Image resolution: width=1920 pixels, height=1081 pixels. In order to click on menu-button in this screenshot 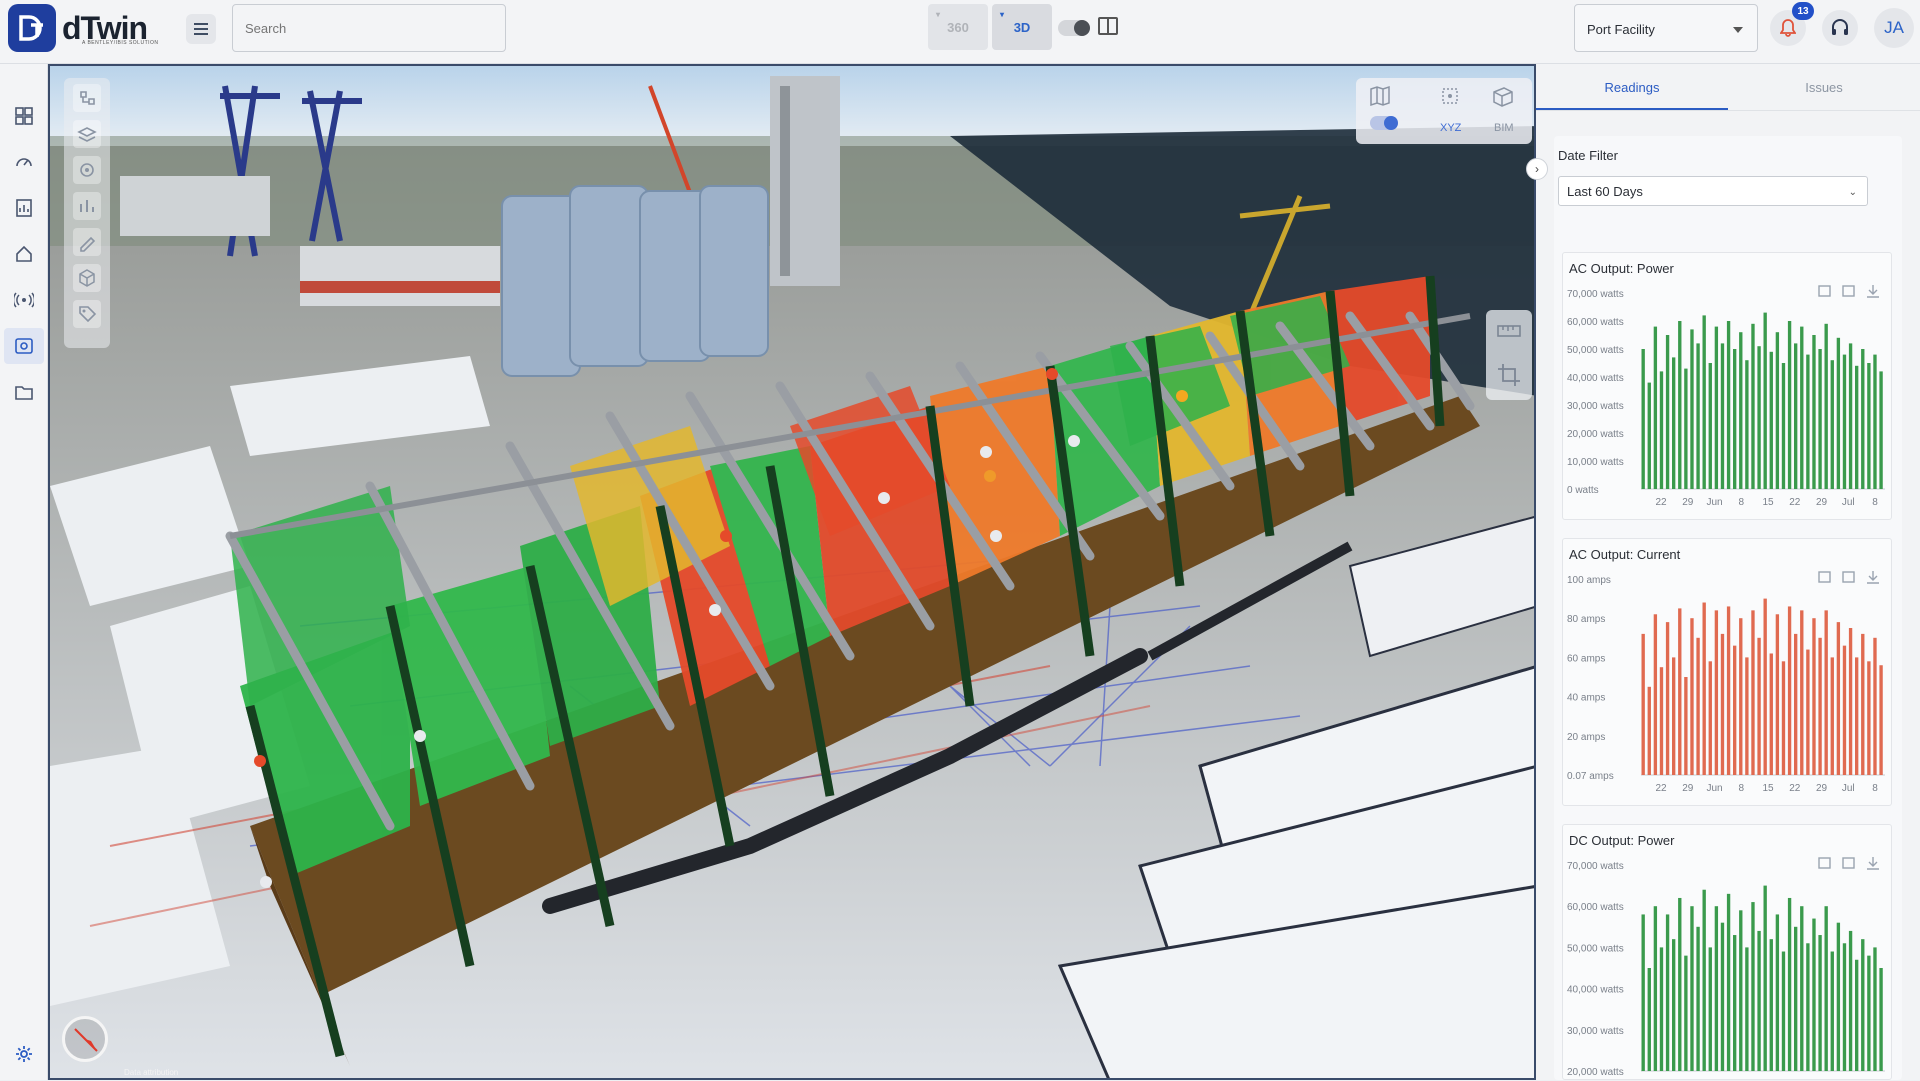, I will do `click(201, 29)`.